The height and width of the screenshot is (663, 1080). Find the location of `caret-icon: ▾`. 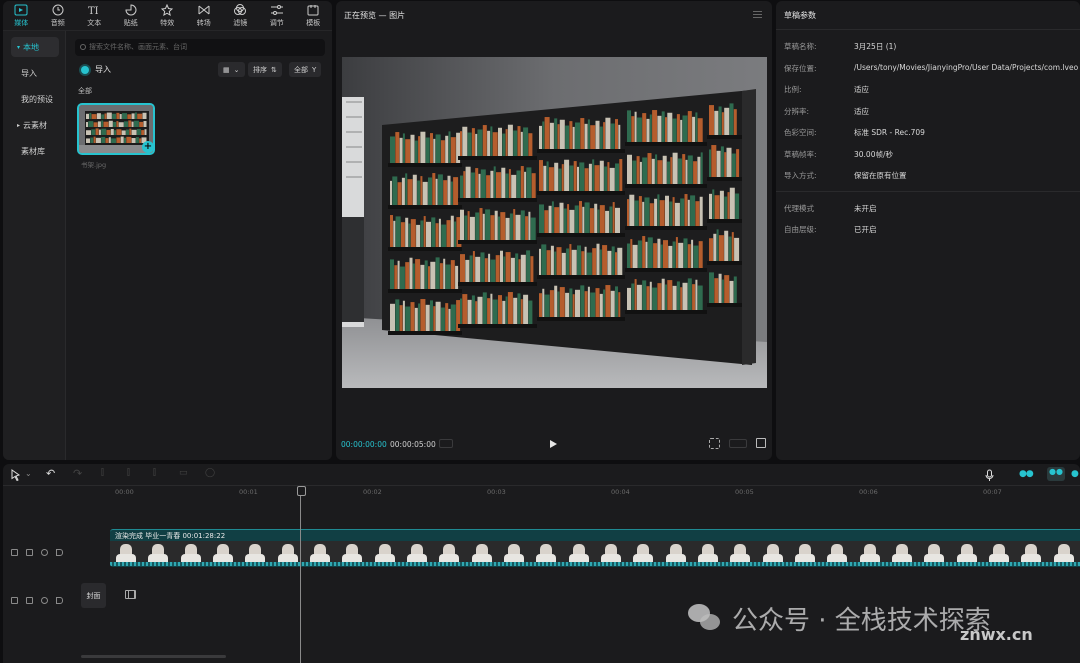

caret-icon: ▾ is located at coordinates (19, 47).